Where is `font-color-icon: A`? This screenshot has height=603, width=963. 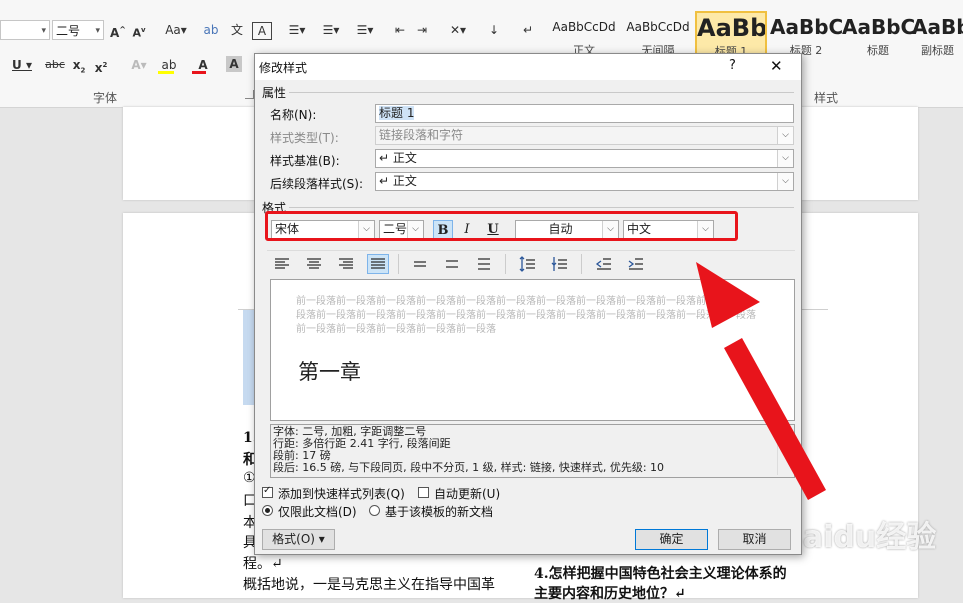 font-color-icon: A is located at coordinates (203, 65).